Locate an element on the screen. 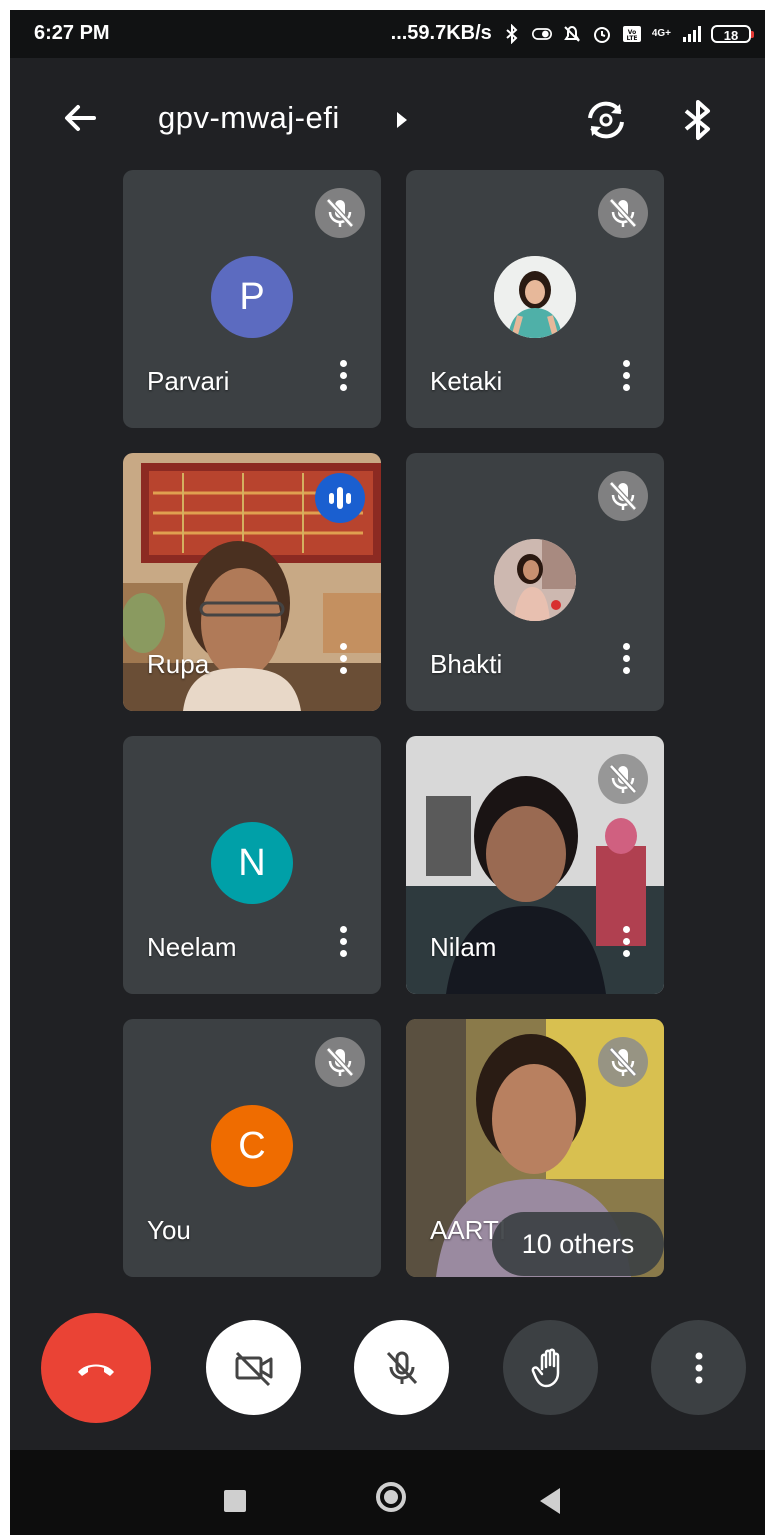  avatar-you: C is located at coordinates (252, 1146).